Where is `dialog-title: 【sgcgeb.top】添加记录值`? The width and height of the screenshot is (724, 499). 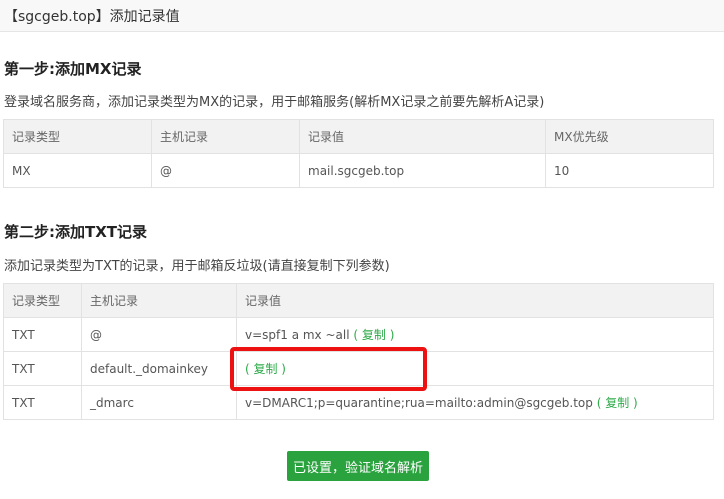 dialog-title: 【sgcgeb.top】添加记录值 is located at coordinates (92, 17).